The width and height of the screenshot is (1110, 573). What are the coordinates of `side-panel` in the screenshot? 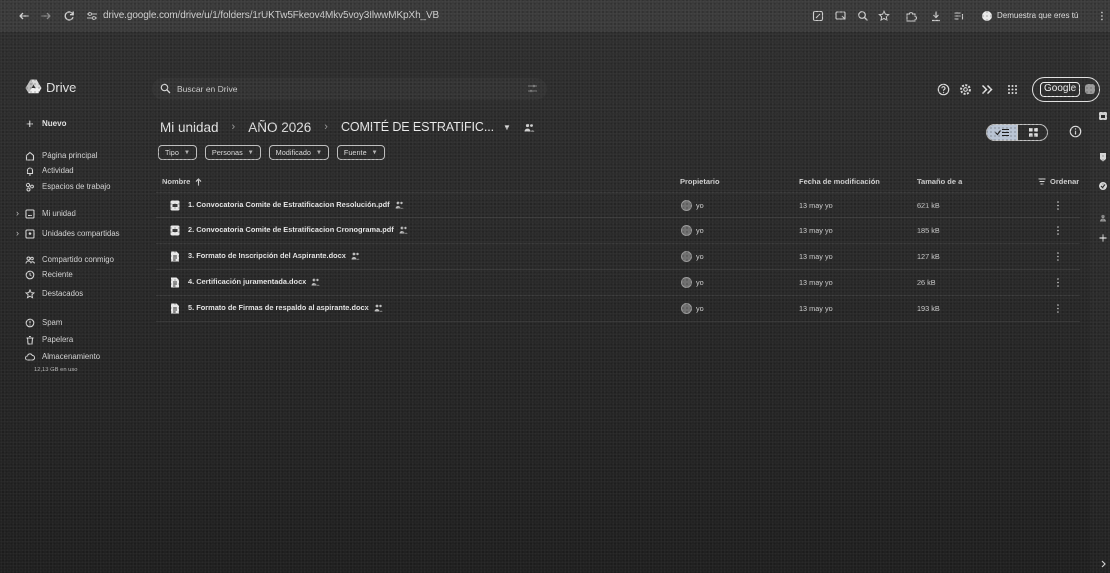 It's located at (1100, 306).